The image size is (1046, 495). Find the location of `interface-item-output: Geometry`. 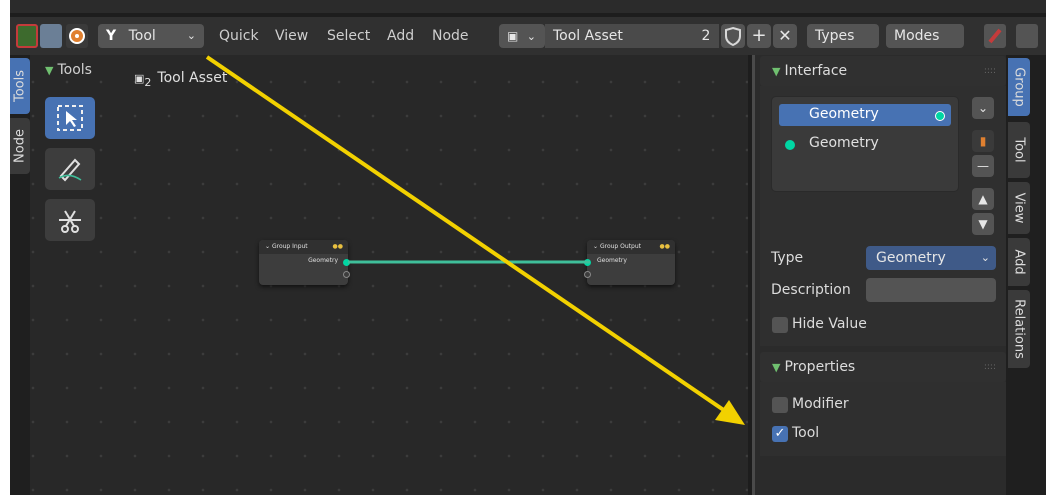

interface-item-output: Geometry is located at coordinates (865, 115).